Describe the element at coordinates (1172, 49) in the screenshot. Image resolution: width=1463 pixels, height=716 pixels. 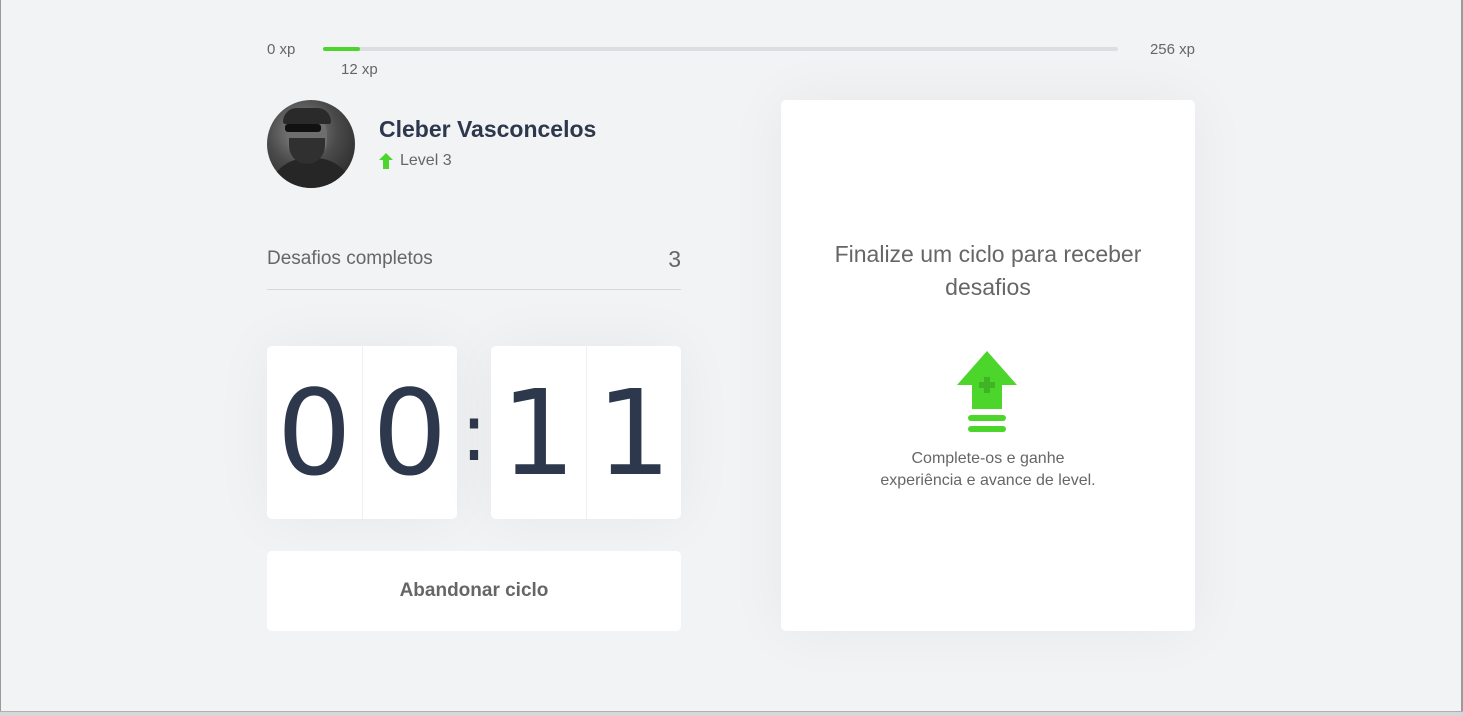
I see `xp-max-label: 256 xp` at that location.